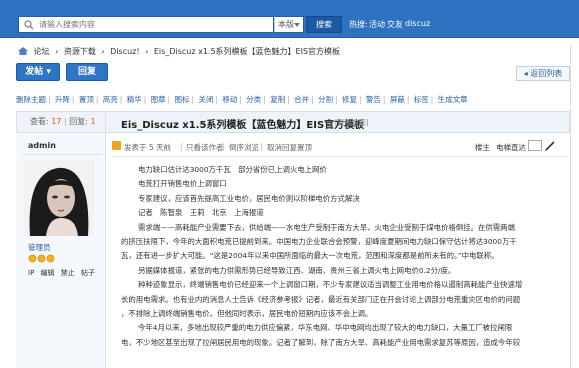 The width and height of the screenshot is (579, 368). Describe the element at coordinates (482, 147) in the screenshot. I see `floor-label: 楼主` at that location.